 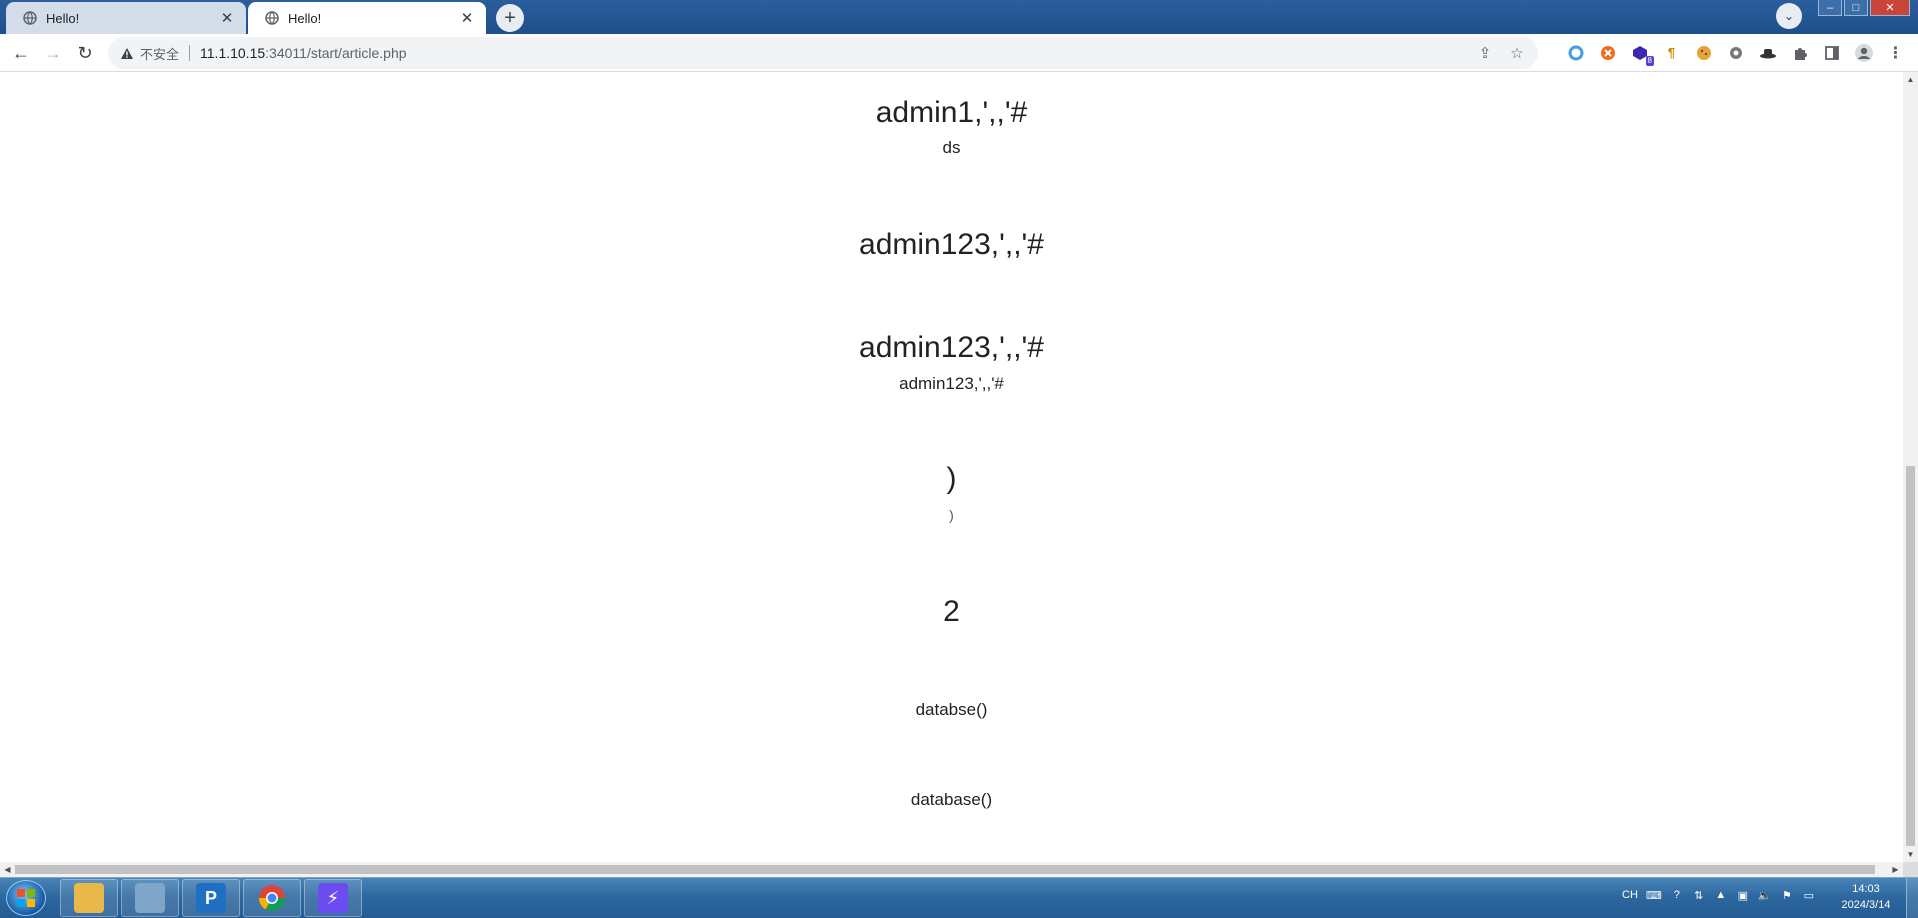 What do you see at coordinates (1830, 8) in the screenshot?
I see `minimize-button: –` at bounding box center [1830, 8].